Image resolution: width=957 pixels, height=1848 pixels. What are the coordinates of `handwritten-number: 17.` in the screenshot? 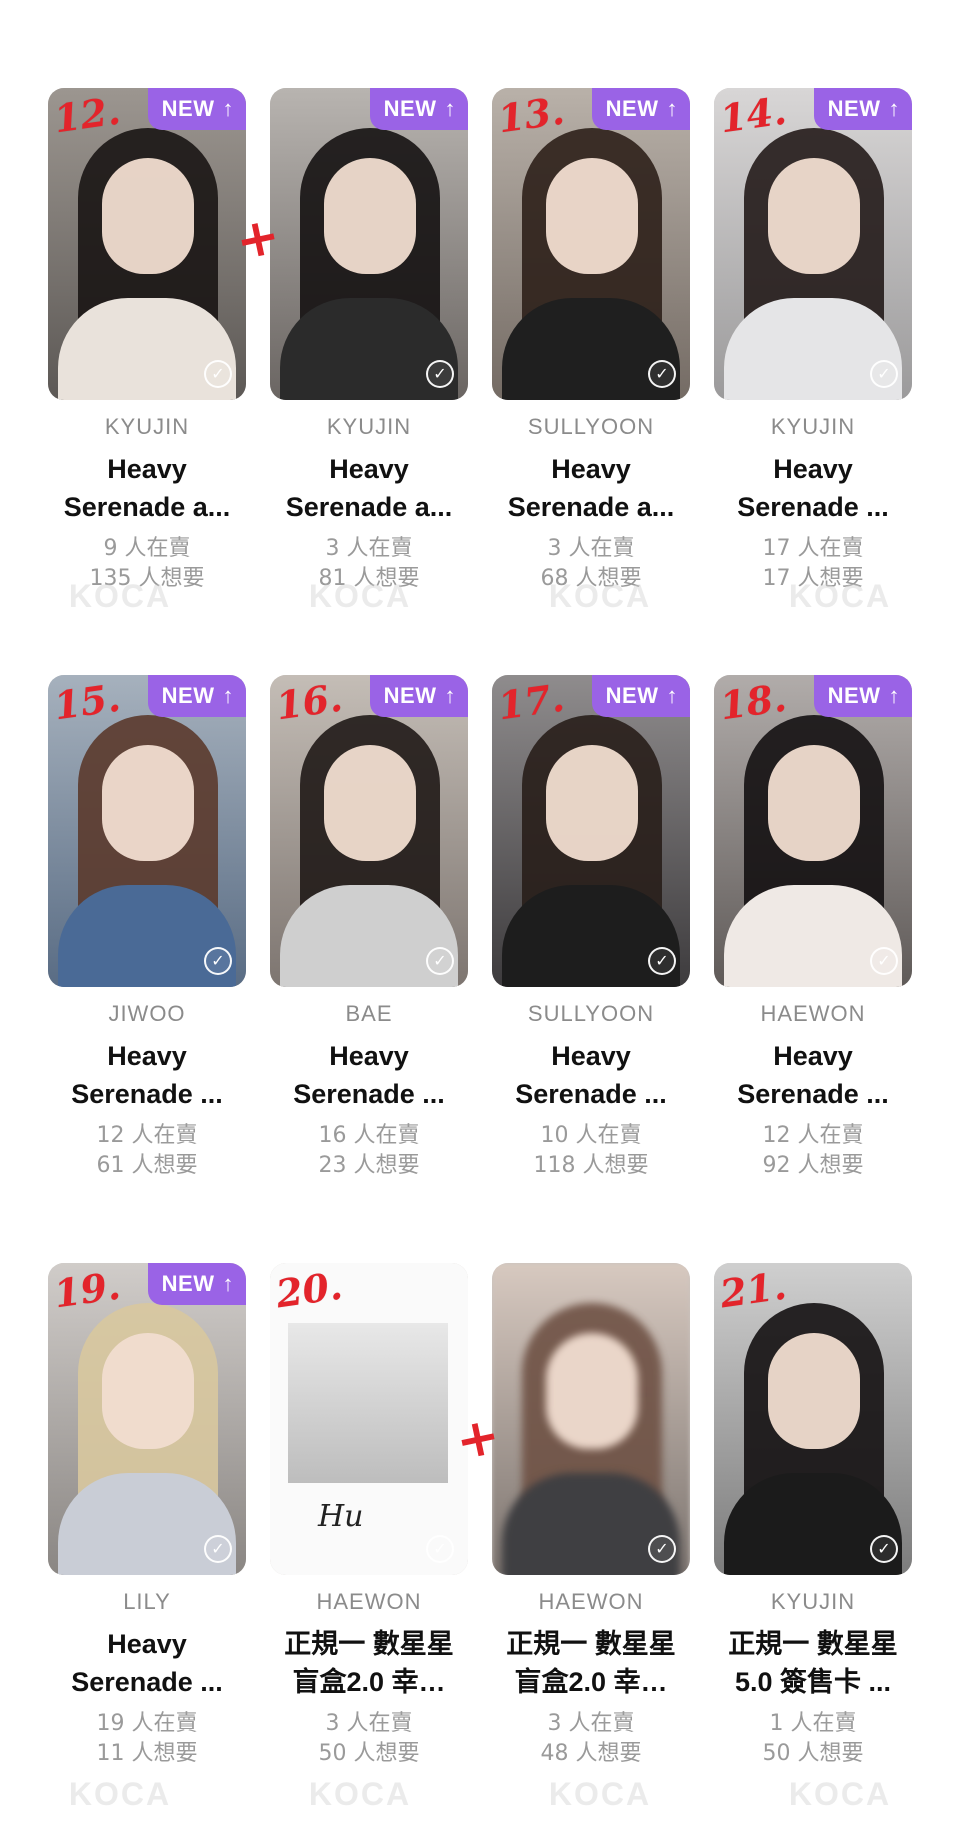 It's located at (531, 702).